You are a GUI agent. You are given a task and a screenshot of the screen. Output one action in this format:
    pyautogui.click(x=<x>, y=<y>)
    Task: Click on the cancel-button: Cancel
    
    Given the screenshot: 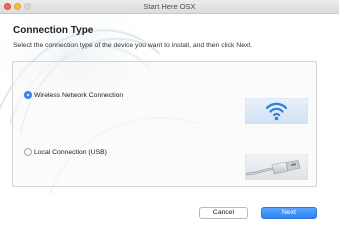 What is the action you would take?
    pyautogui.click(x=223, y=213)
    